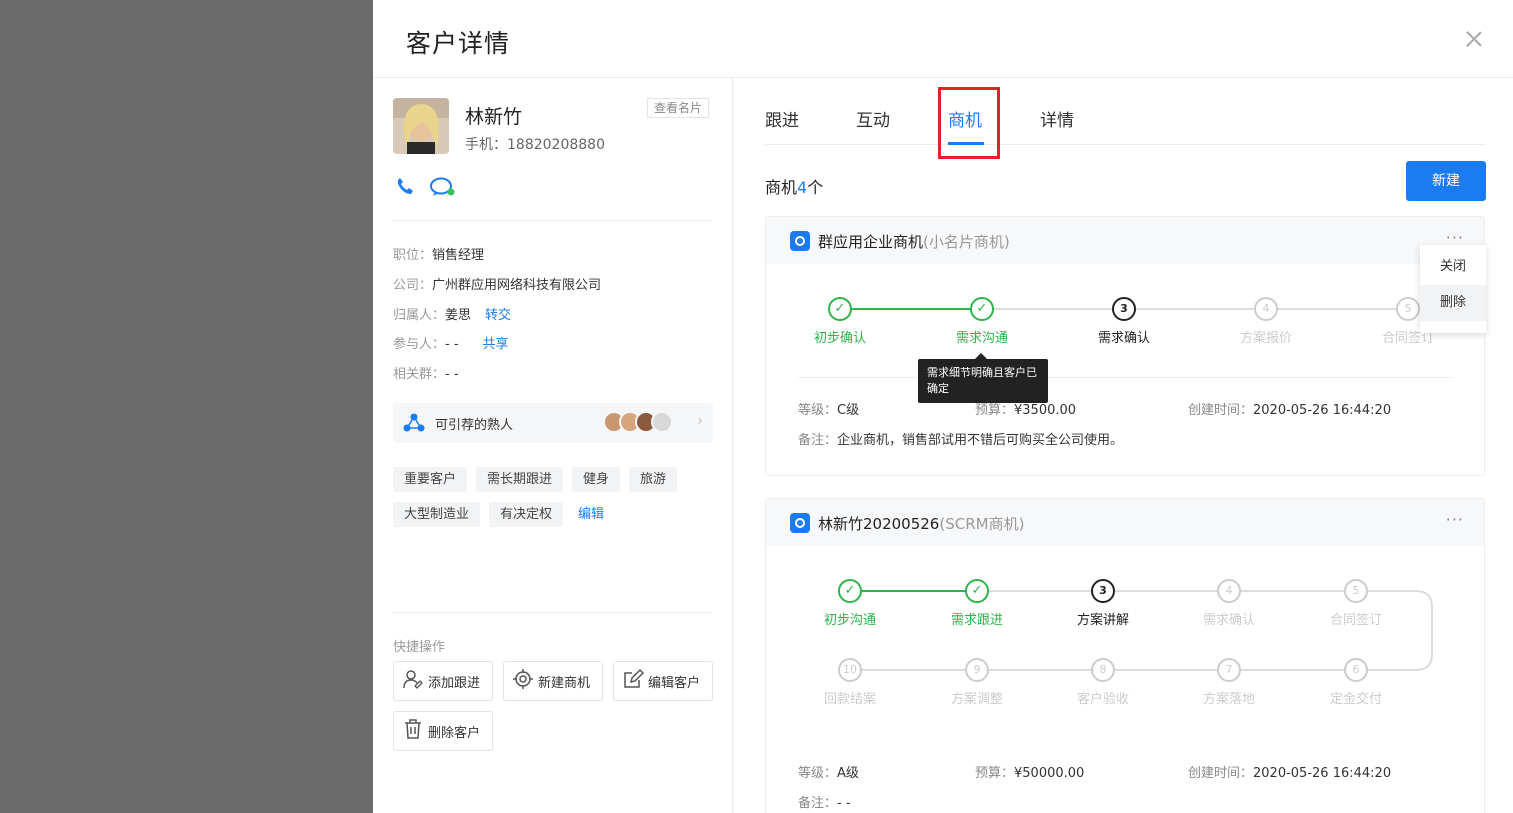 The width and height of the screenshot is (1513, 813). I want to click on new-opportunity-button: 新建商机, so click(553, 681).